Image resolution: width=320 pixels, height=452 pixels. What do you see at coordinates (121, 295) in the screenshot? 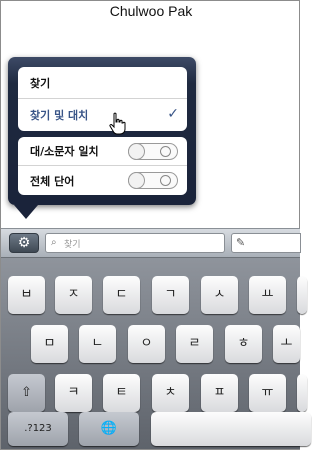
I see `key-digeut: ㄷ` at bounding box center [121, 295].